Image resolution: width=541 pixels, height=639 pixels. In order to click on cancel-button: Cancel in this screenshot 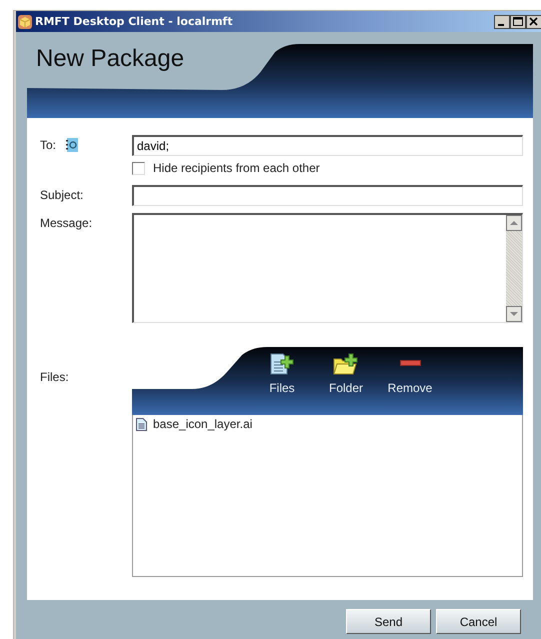, I will do `click(478, 621)`.